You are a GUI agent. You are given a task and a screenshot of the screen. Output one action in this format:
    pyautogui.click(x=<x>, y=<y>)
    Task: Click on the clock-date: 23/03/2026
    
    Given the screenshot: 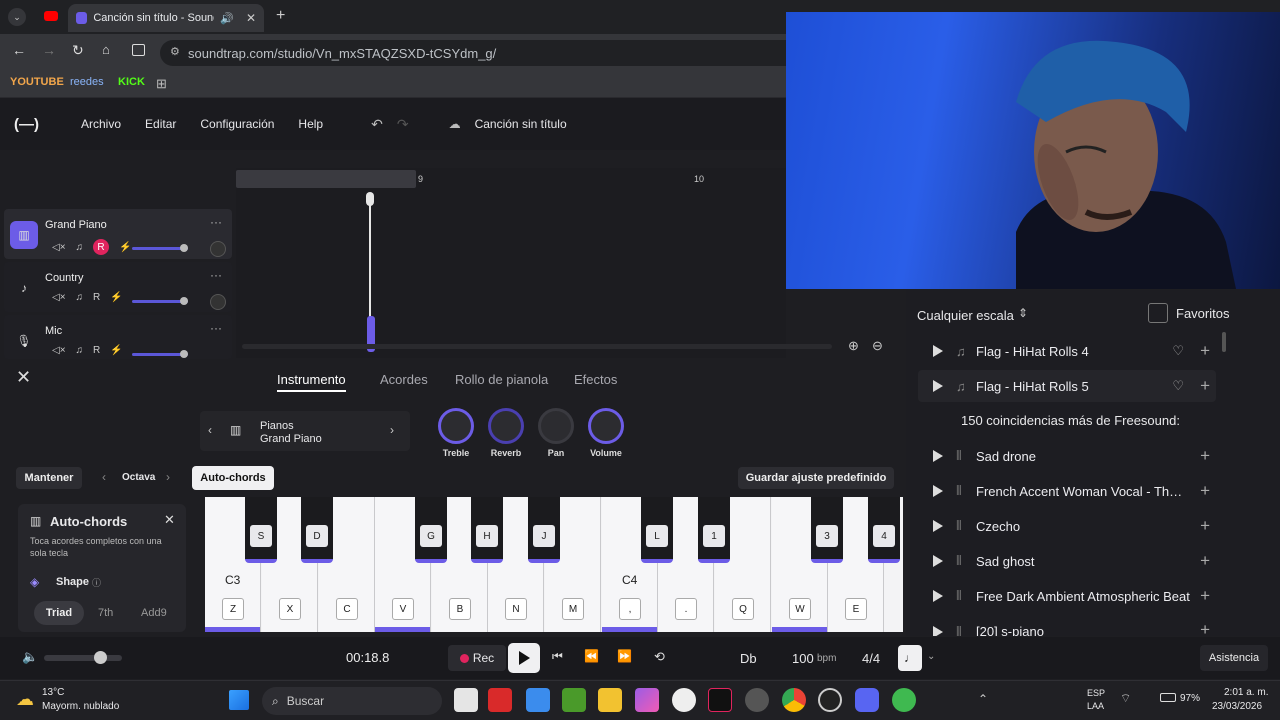 What is the action you would take?
    pyautogui.click(x=1237, y=706)
    